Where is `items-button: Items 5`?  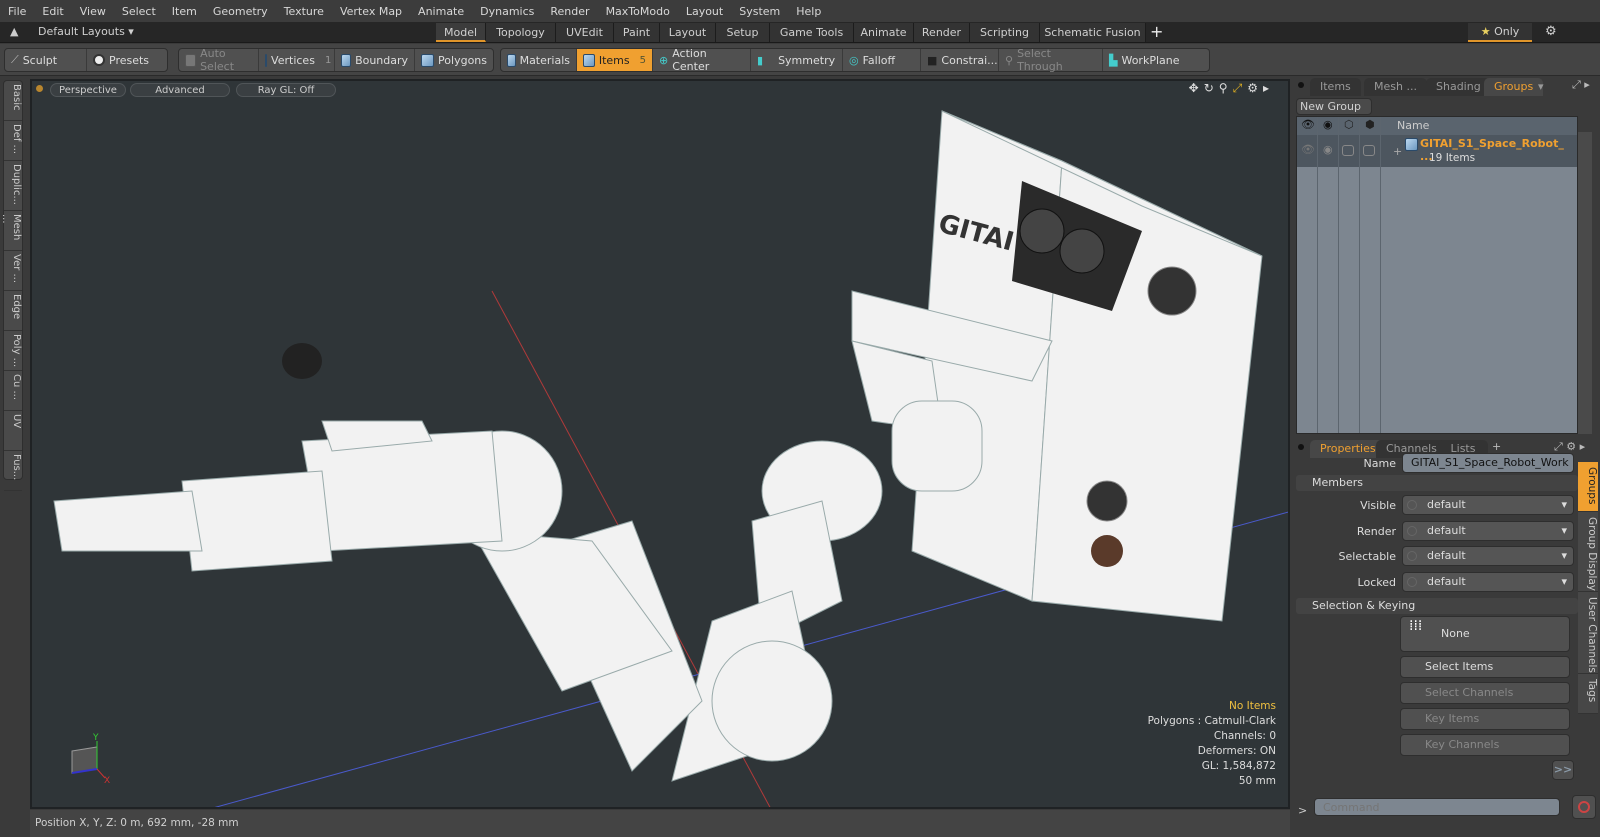
items-button: Items 5 is located at coordinates (615, 60).